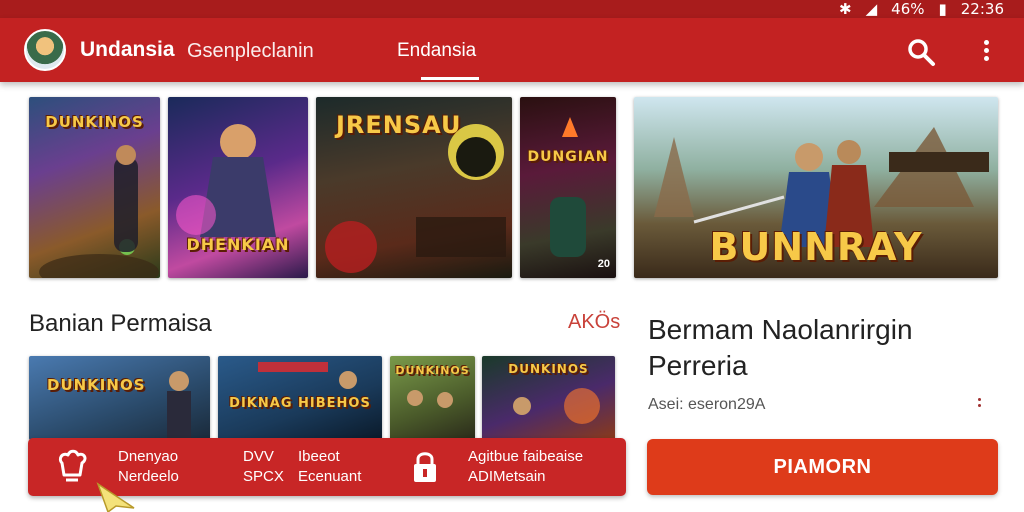 The image size is (1024, 512). Describe the element at coordinates (845, 9) in the screenshot. I see `bluetooth-icon: ✱` at that location.